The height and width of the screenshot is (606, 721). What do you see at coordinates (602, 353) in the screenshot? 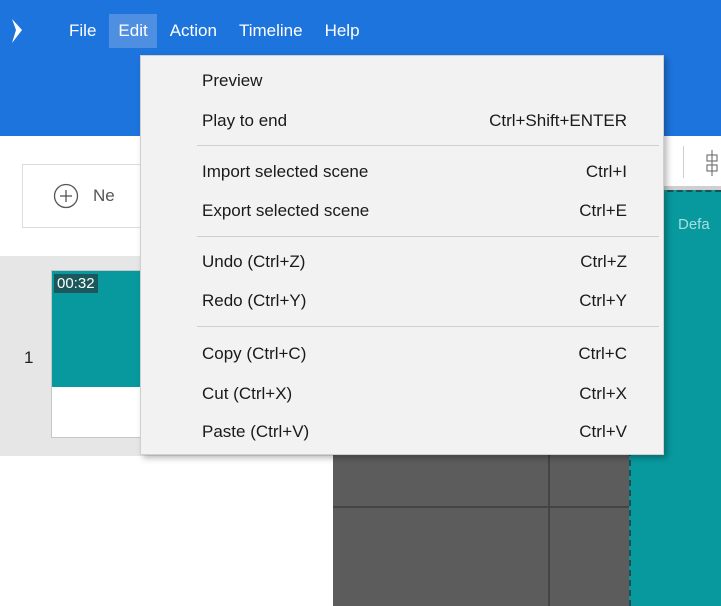
I see `menu-item-shortcut: Ctrl+C` at bounding box center [602, 353].